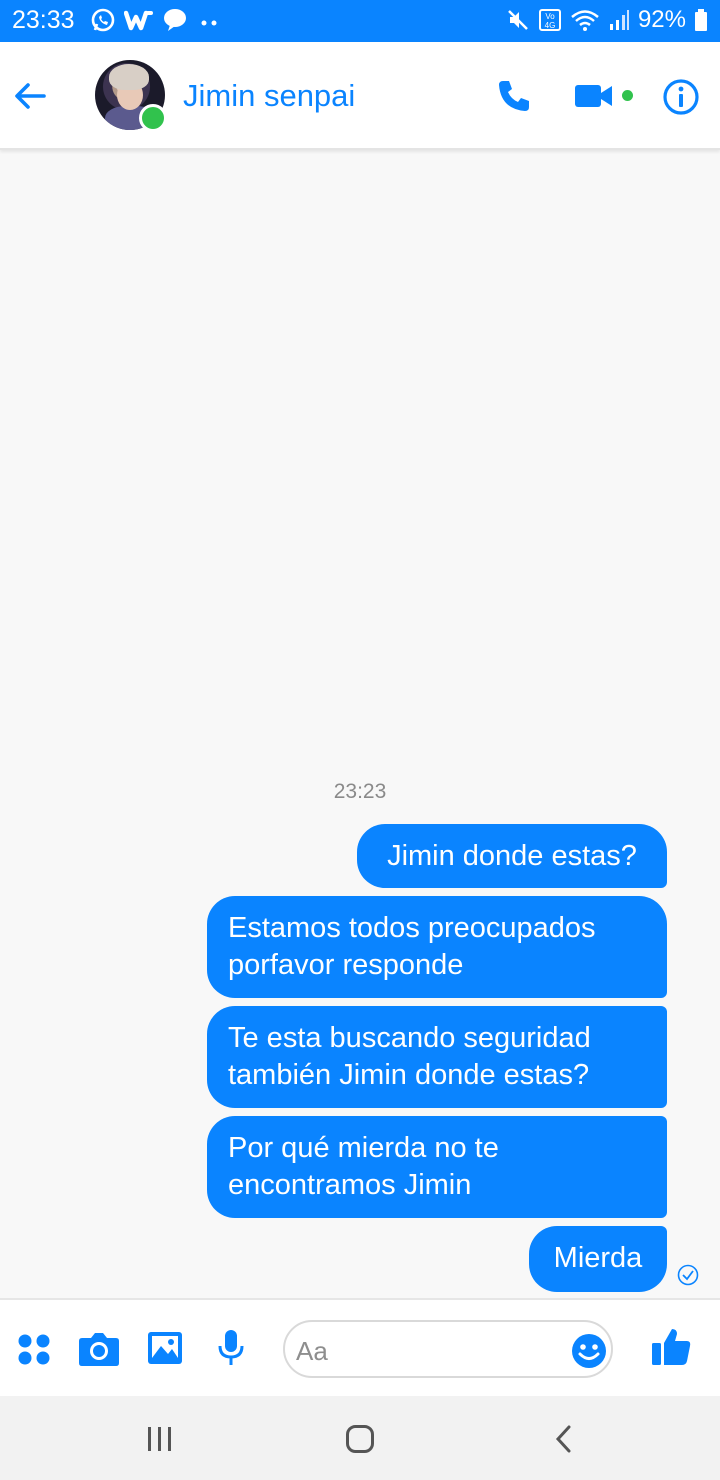 This screenshot has width=720, height=1480. What do you see at coordinates (138, 20) in the screenshot?
I see `wattpad-icon` at bounding box center [138, 20].